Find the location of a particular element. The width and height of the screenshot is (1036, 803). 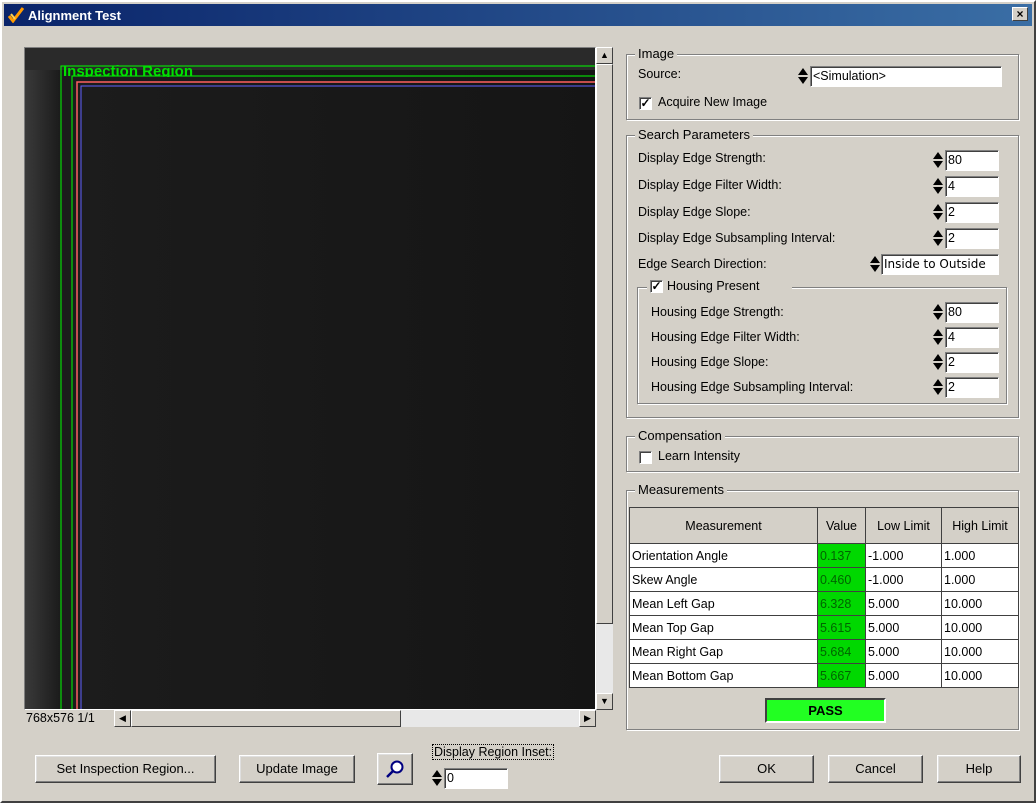

column-header-measurement: Measurement is located at coordinates (723, 525).